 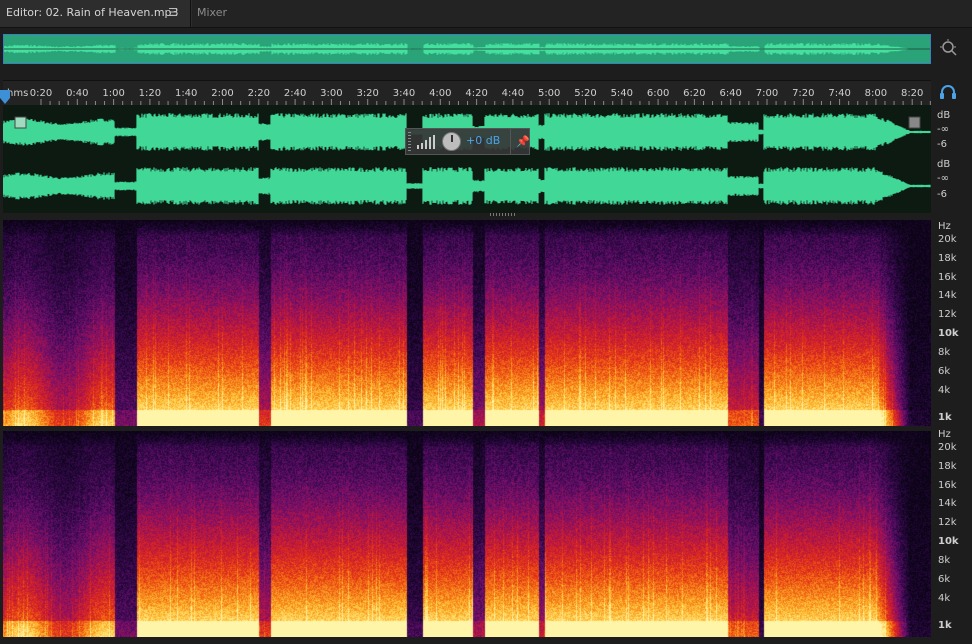 What do you see at coordinates (426, 142) in the screenshot?
I see `level-bars-icon` at bounding box center [426, 142].